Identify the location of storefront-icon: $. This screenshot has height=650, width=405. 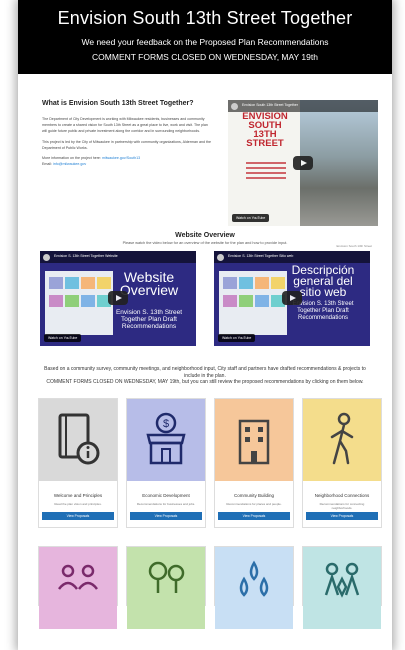
(166, 438).